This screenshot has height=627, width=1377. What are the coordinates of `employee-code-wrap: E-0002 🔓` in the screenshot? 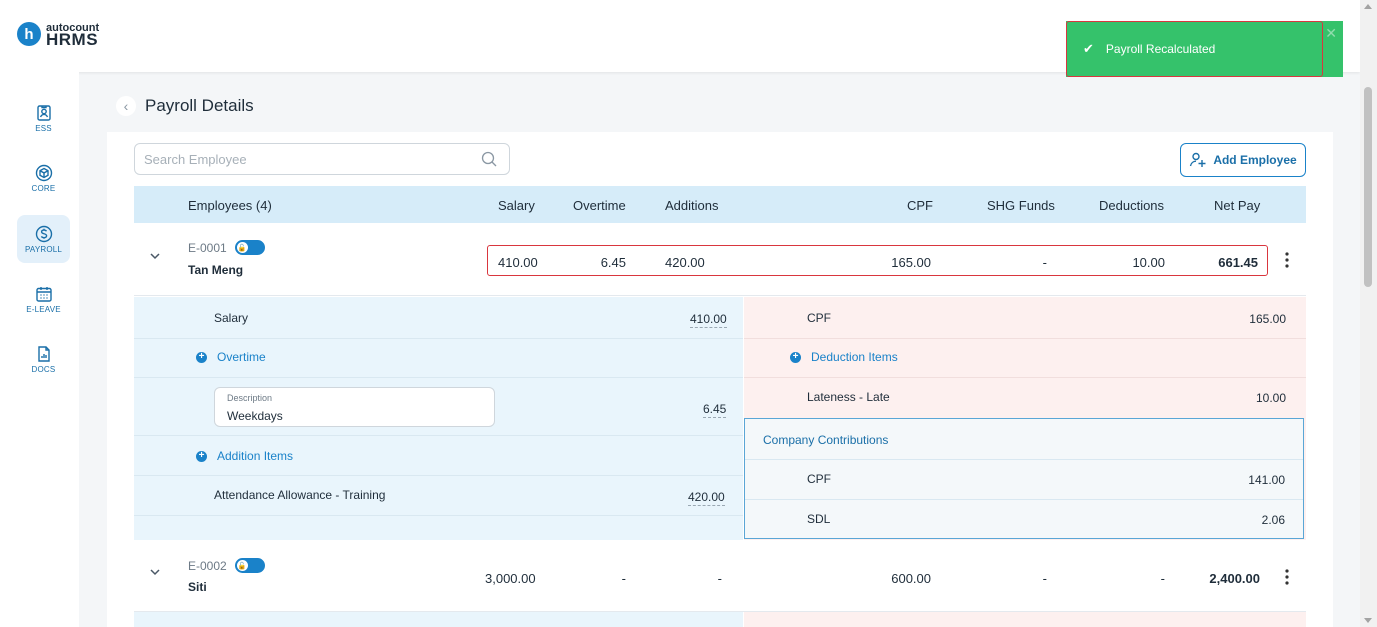 It's located at (226, 565).